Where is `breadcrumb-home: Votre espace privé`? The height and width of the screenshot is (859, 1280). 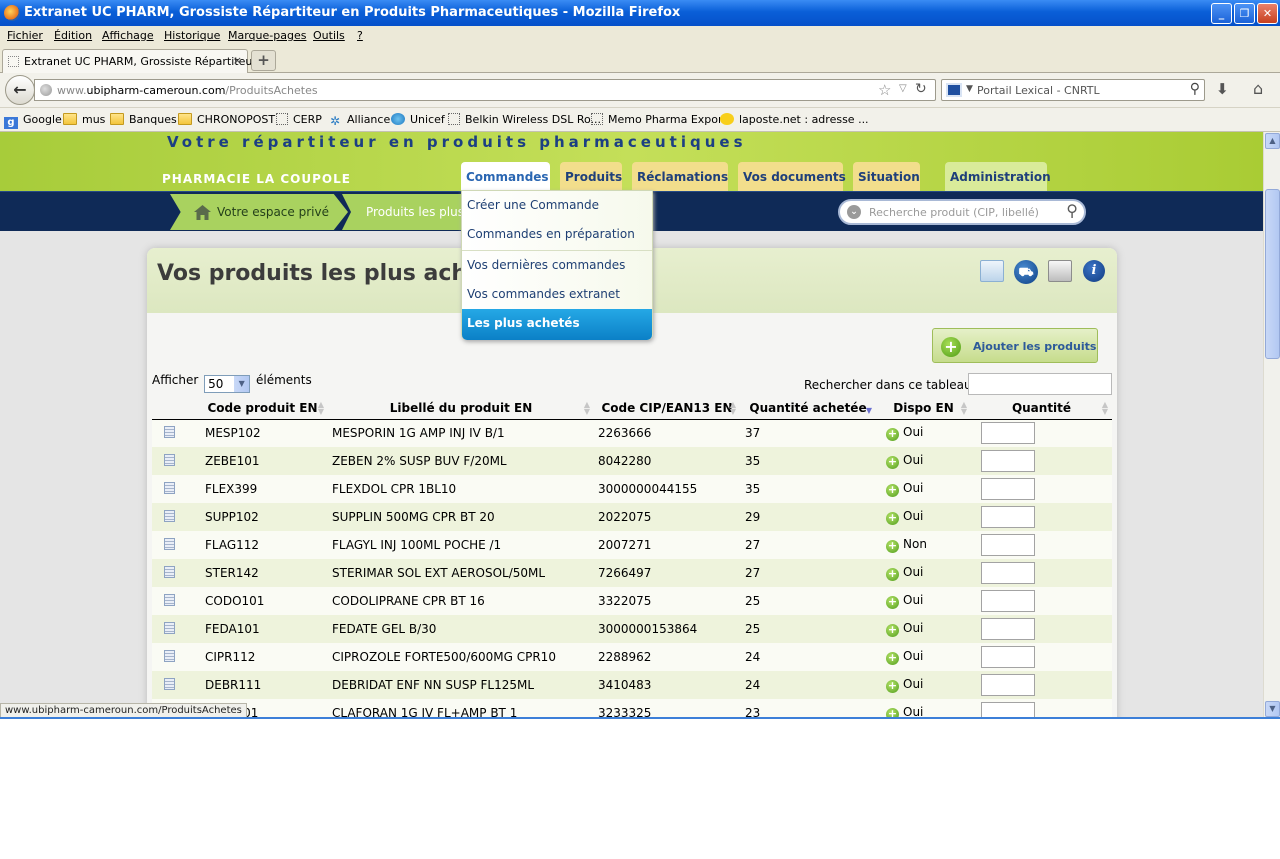
breadcrumb-home: Votre espace privé is located at coordinates (259, 212).